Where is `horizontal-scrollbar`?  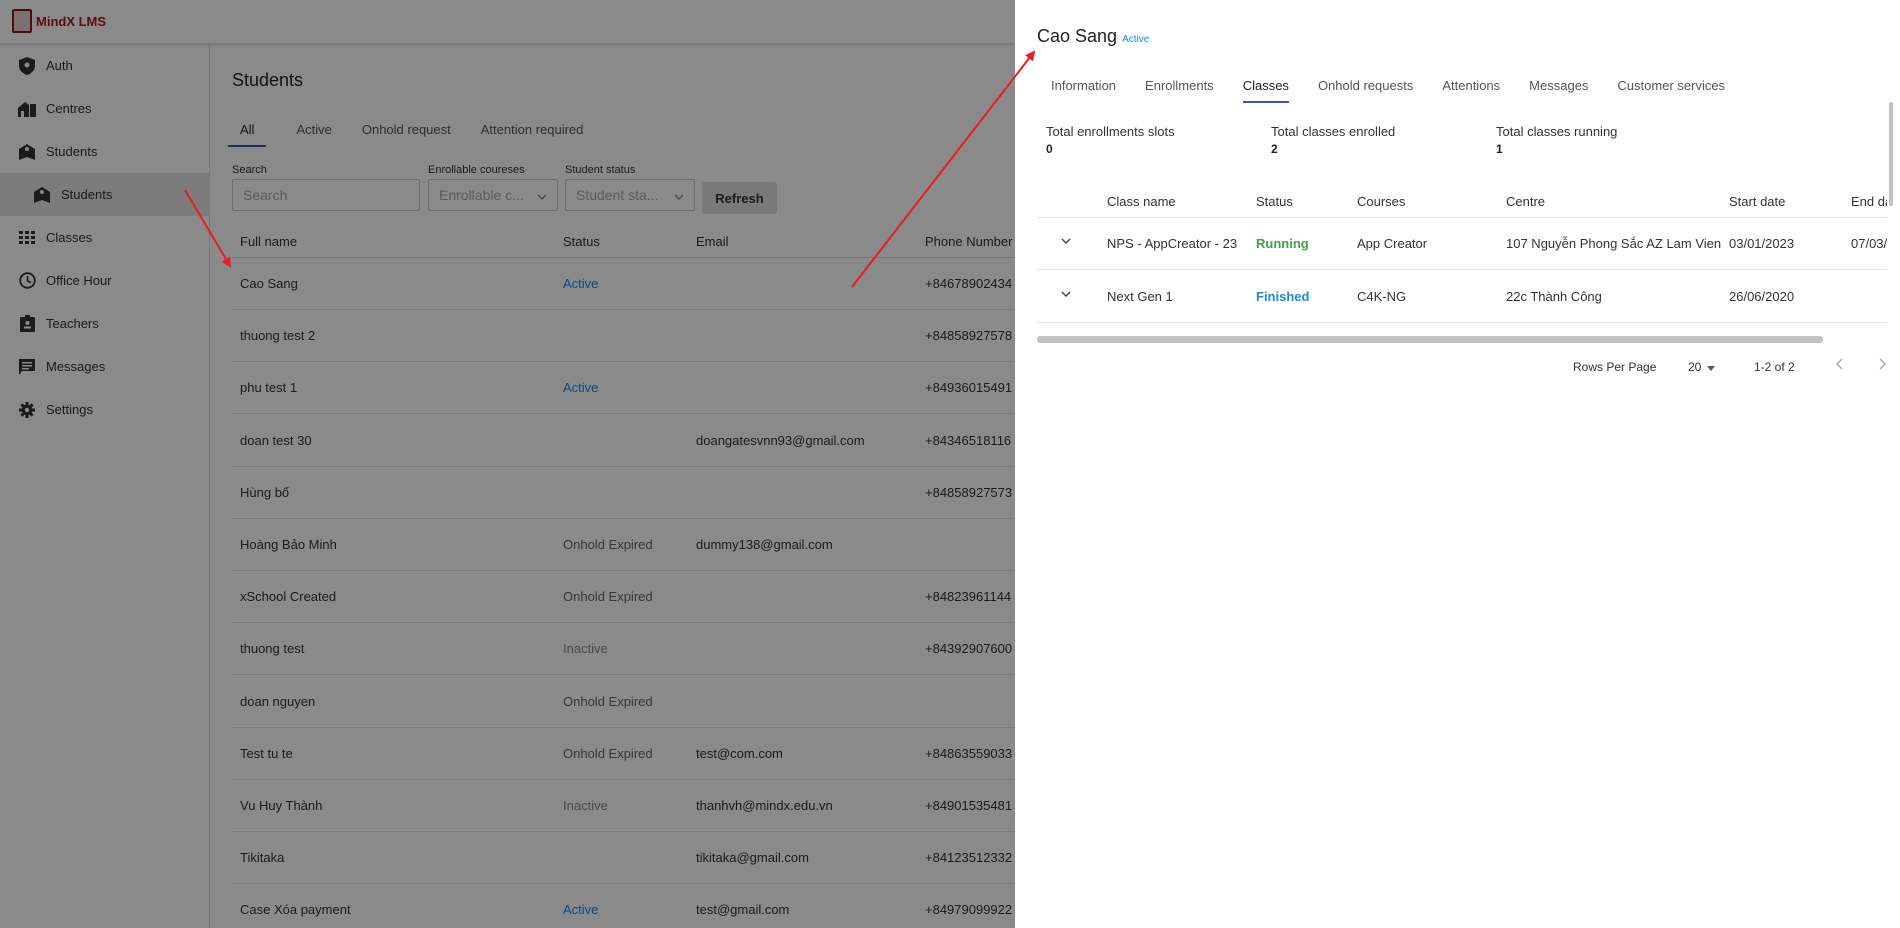
horizontal-scrollbar is located at coordinates (1430, 339).